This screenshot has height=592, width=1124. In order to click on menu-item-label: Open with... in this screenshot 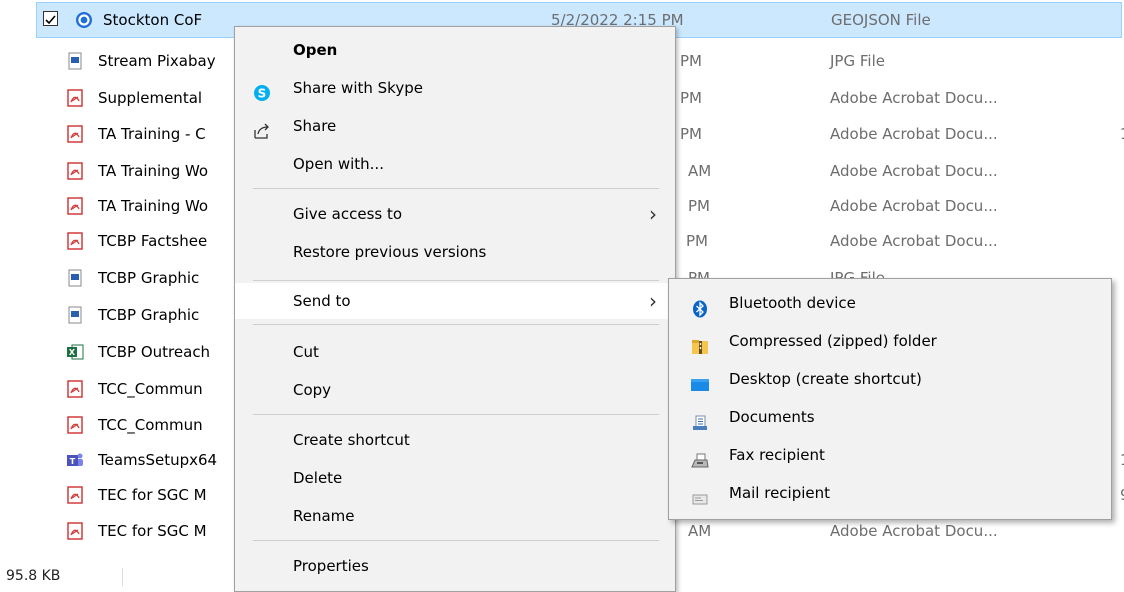, I will do `click(338, 164)`.